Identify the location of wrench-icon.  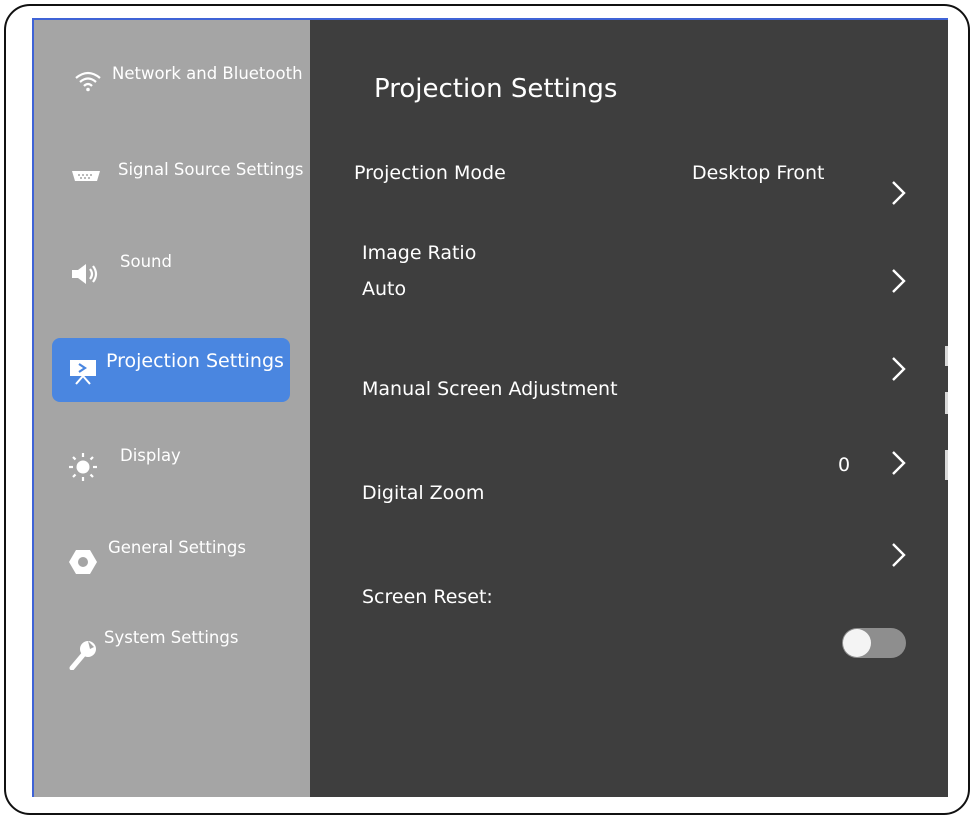
(82, 654).